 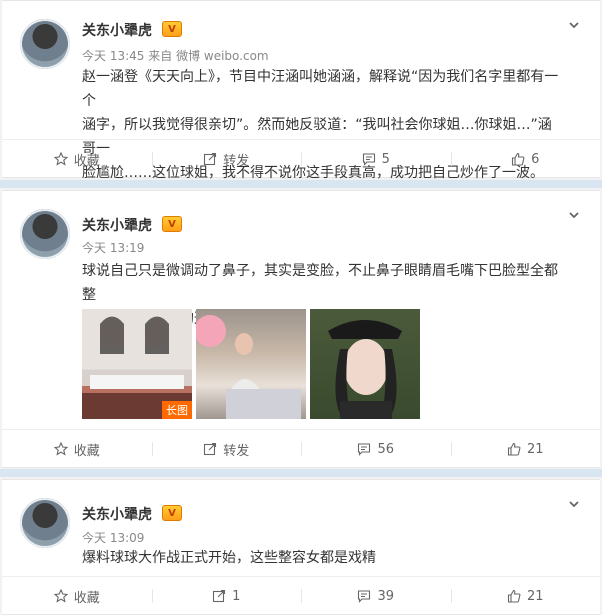 I want to click on like-button: 6, so click(x=525, y=159).